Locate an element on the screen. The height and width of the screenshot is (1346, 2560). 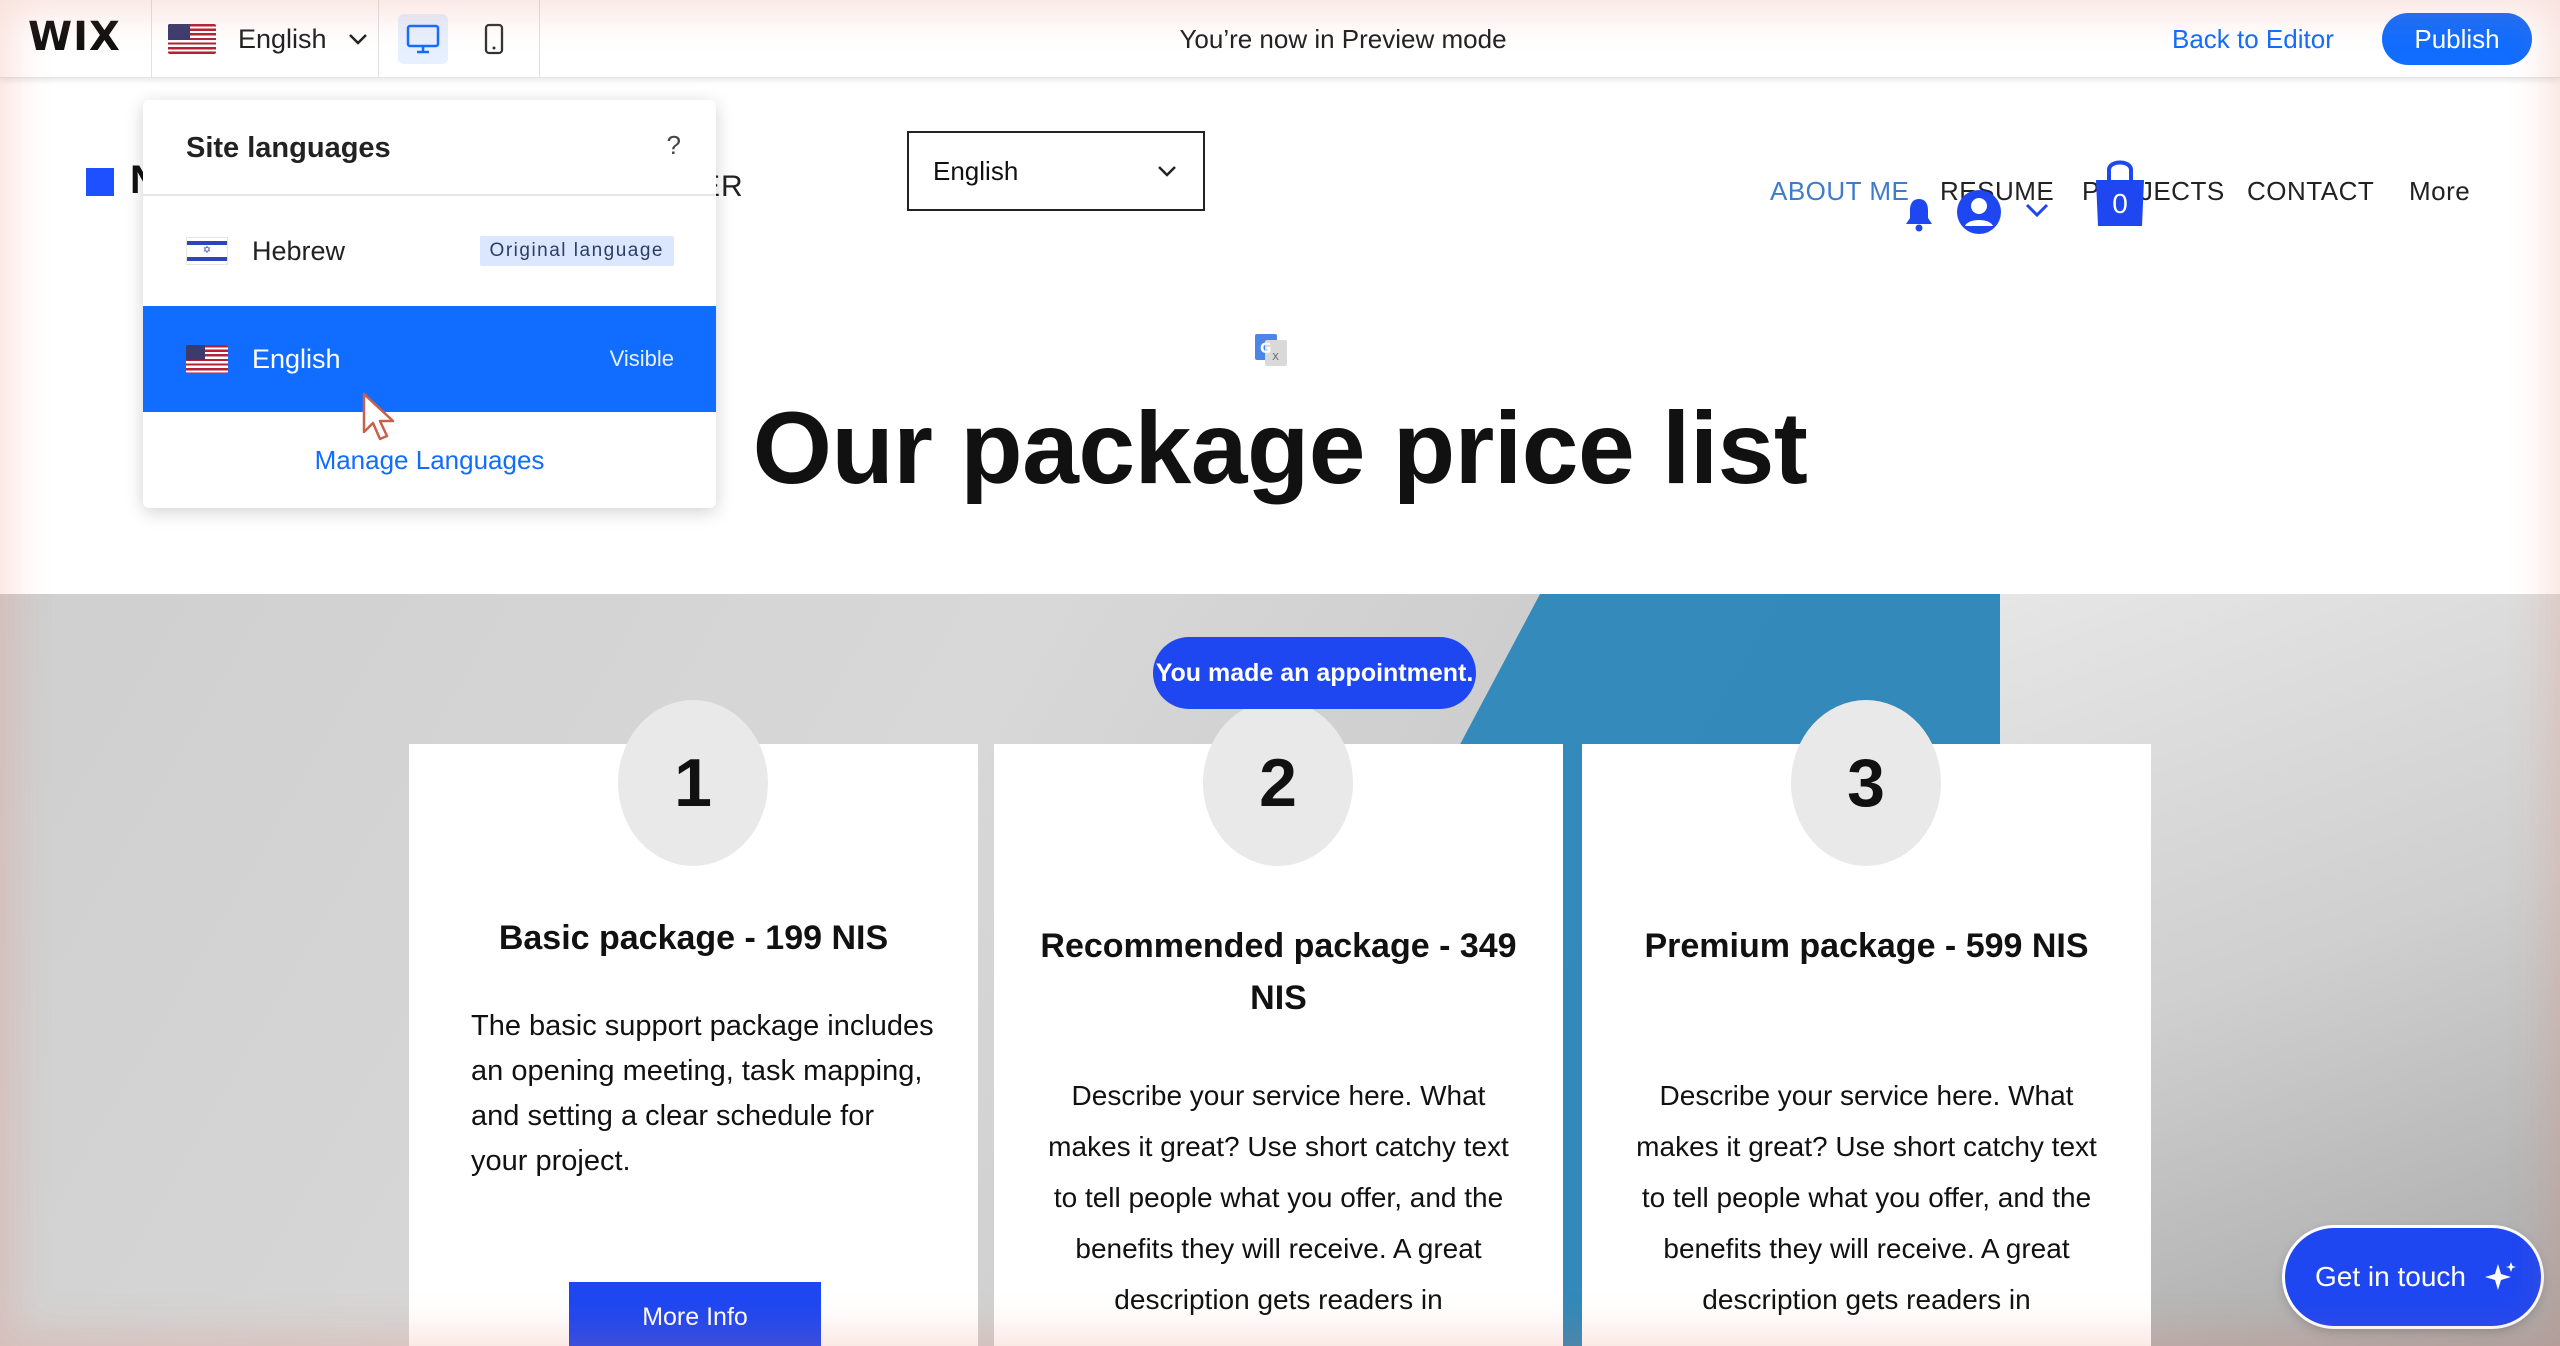
mobile-view-button is located at coordinates (494, 39).